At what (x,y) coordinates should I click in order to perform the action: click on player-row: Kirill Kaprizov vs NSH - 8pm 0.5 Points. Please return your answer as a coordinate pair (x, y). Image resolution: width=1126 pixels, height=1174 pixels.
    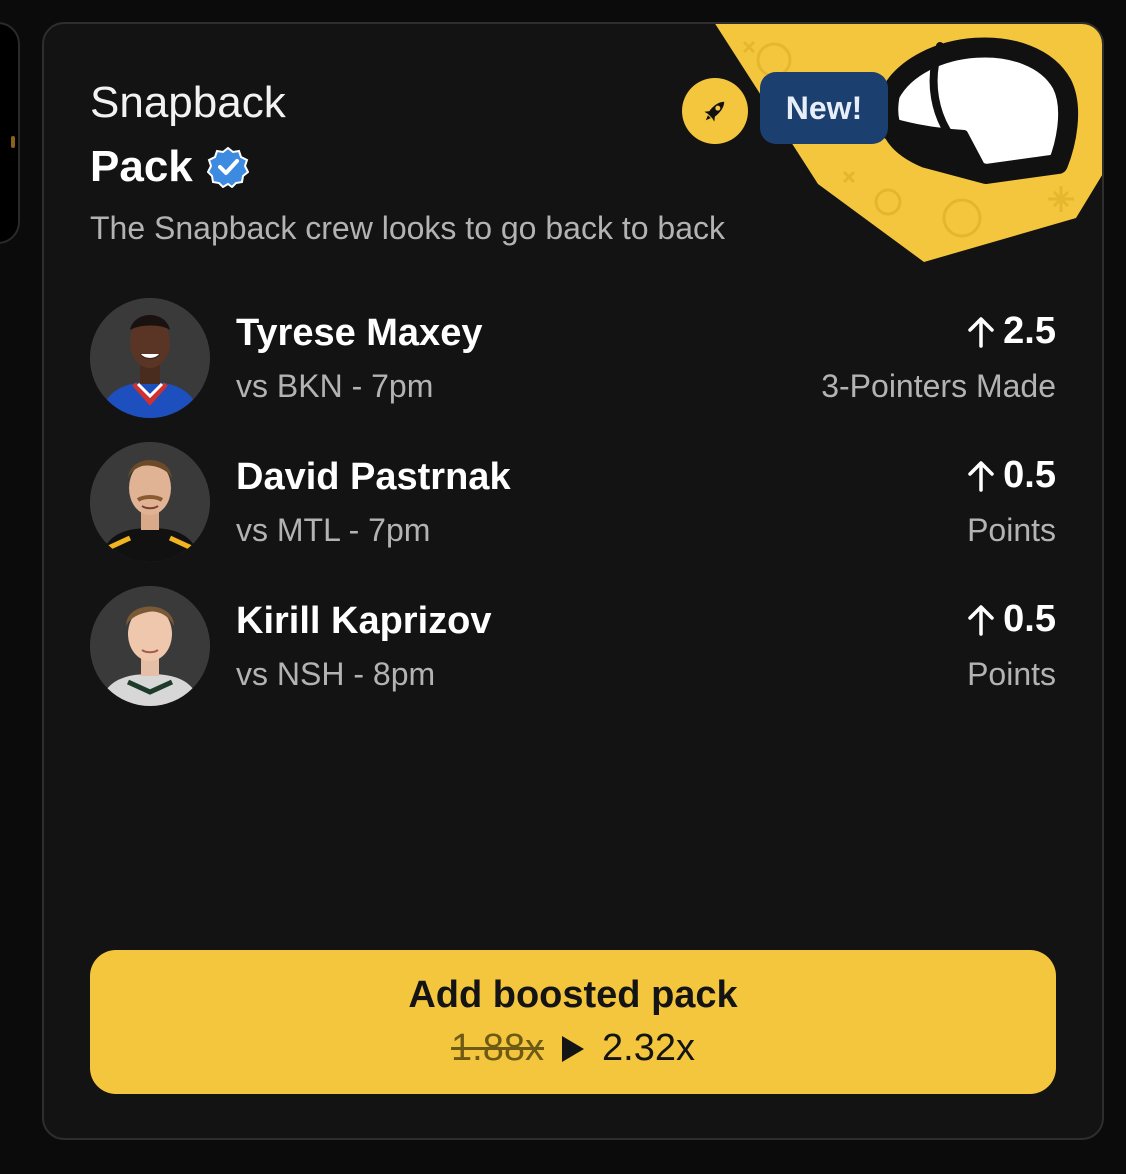
    Looking at the image, I should click on (573, 646).